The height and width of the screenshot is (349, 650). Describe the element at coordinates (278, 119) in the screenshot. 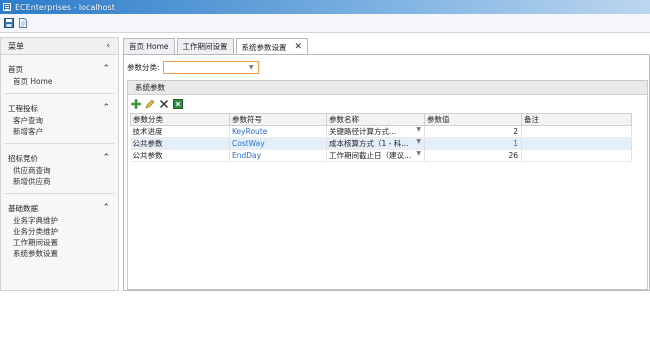

I see `column-header: 参数符号` at that location.